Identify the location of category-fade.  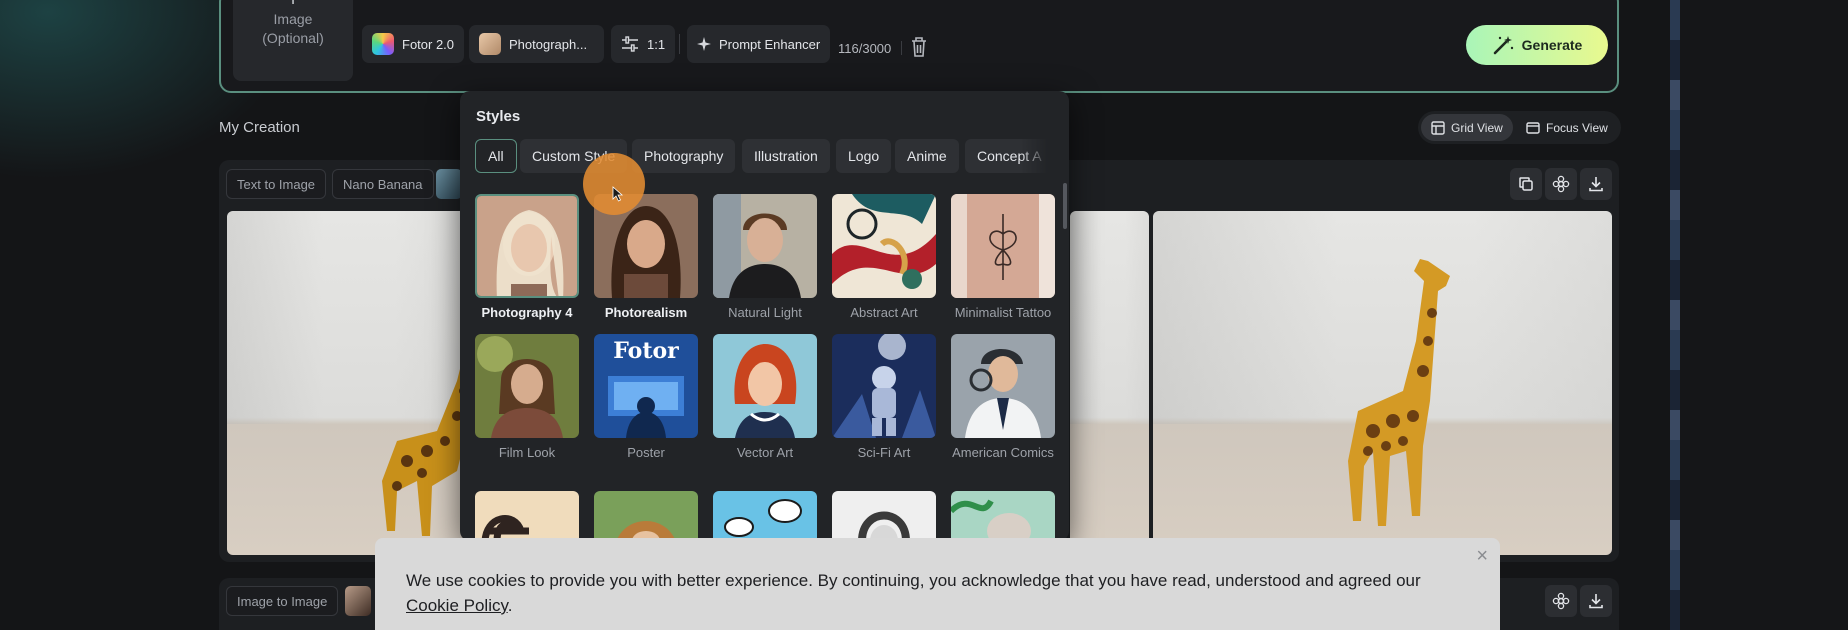
(1040, 156).